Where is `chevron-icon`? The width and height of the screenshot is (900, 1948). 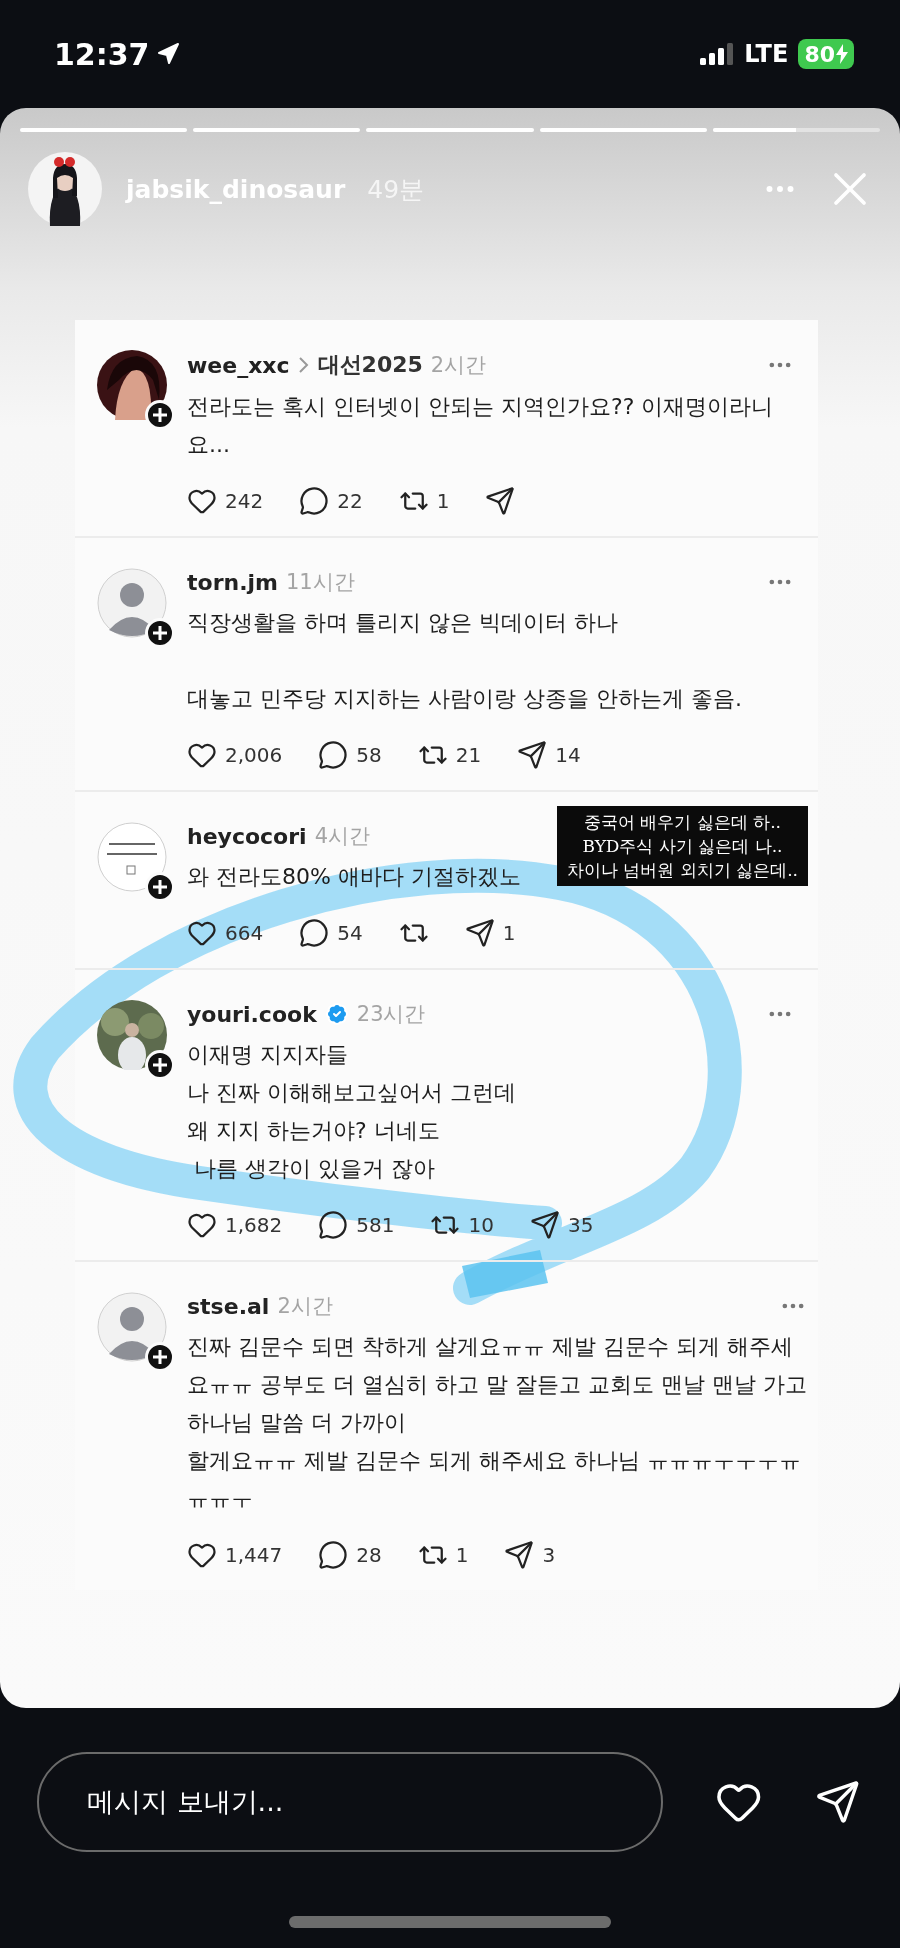
chevron-icon is located at coordinates (303, 365).